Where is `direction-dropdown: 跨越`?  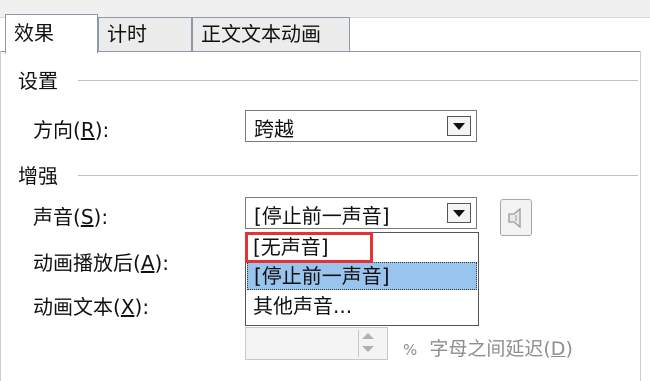 direction-dropdown: 跨越 is located at coordinates (361, 126).